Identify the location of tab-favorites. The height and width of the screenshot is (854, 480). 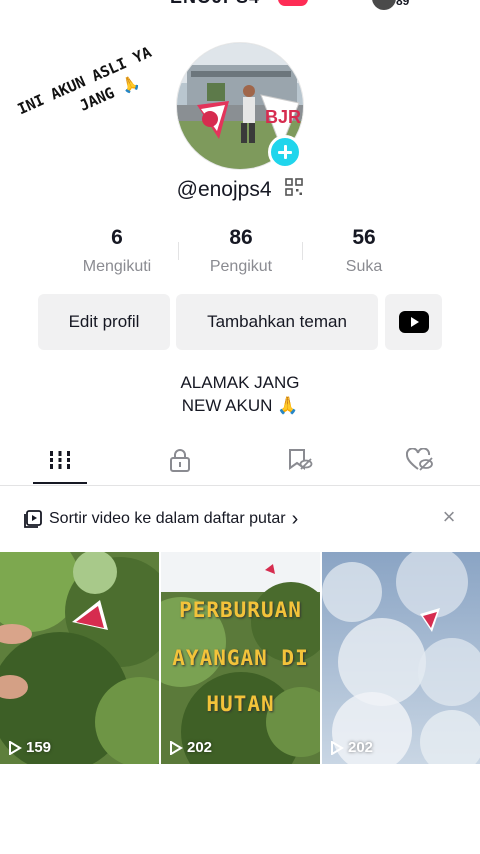
(300, 460).